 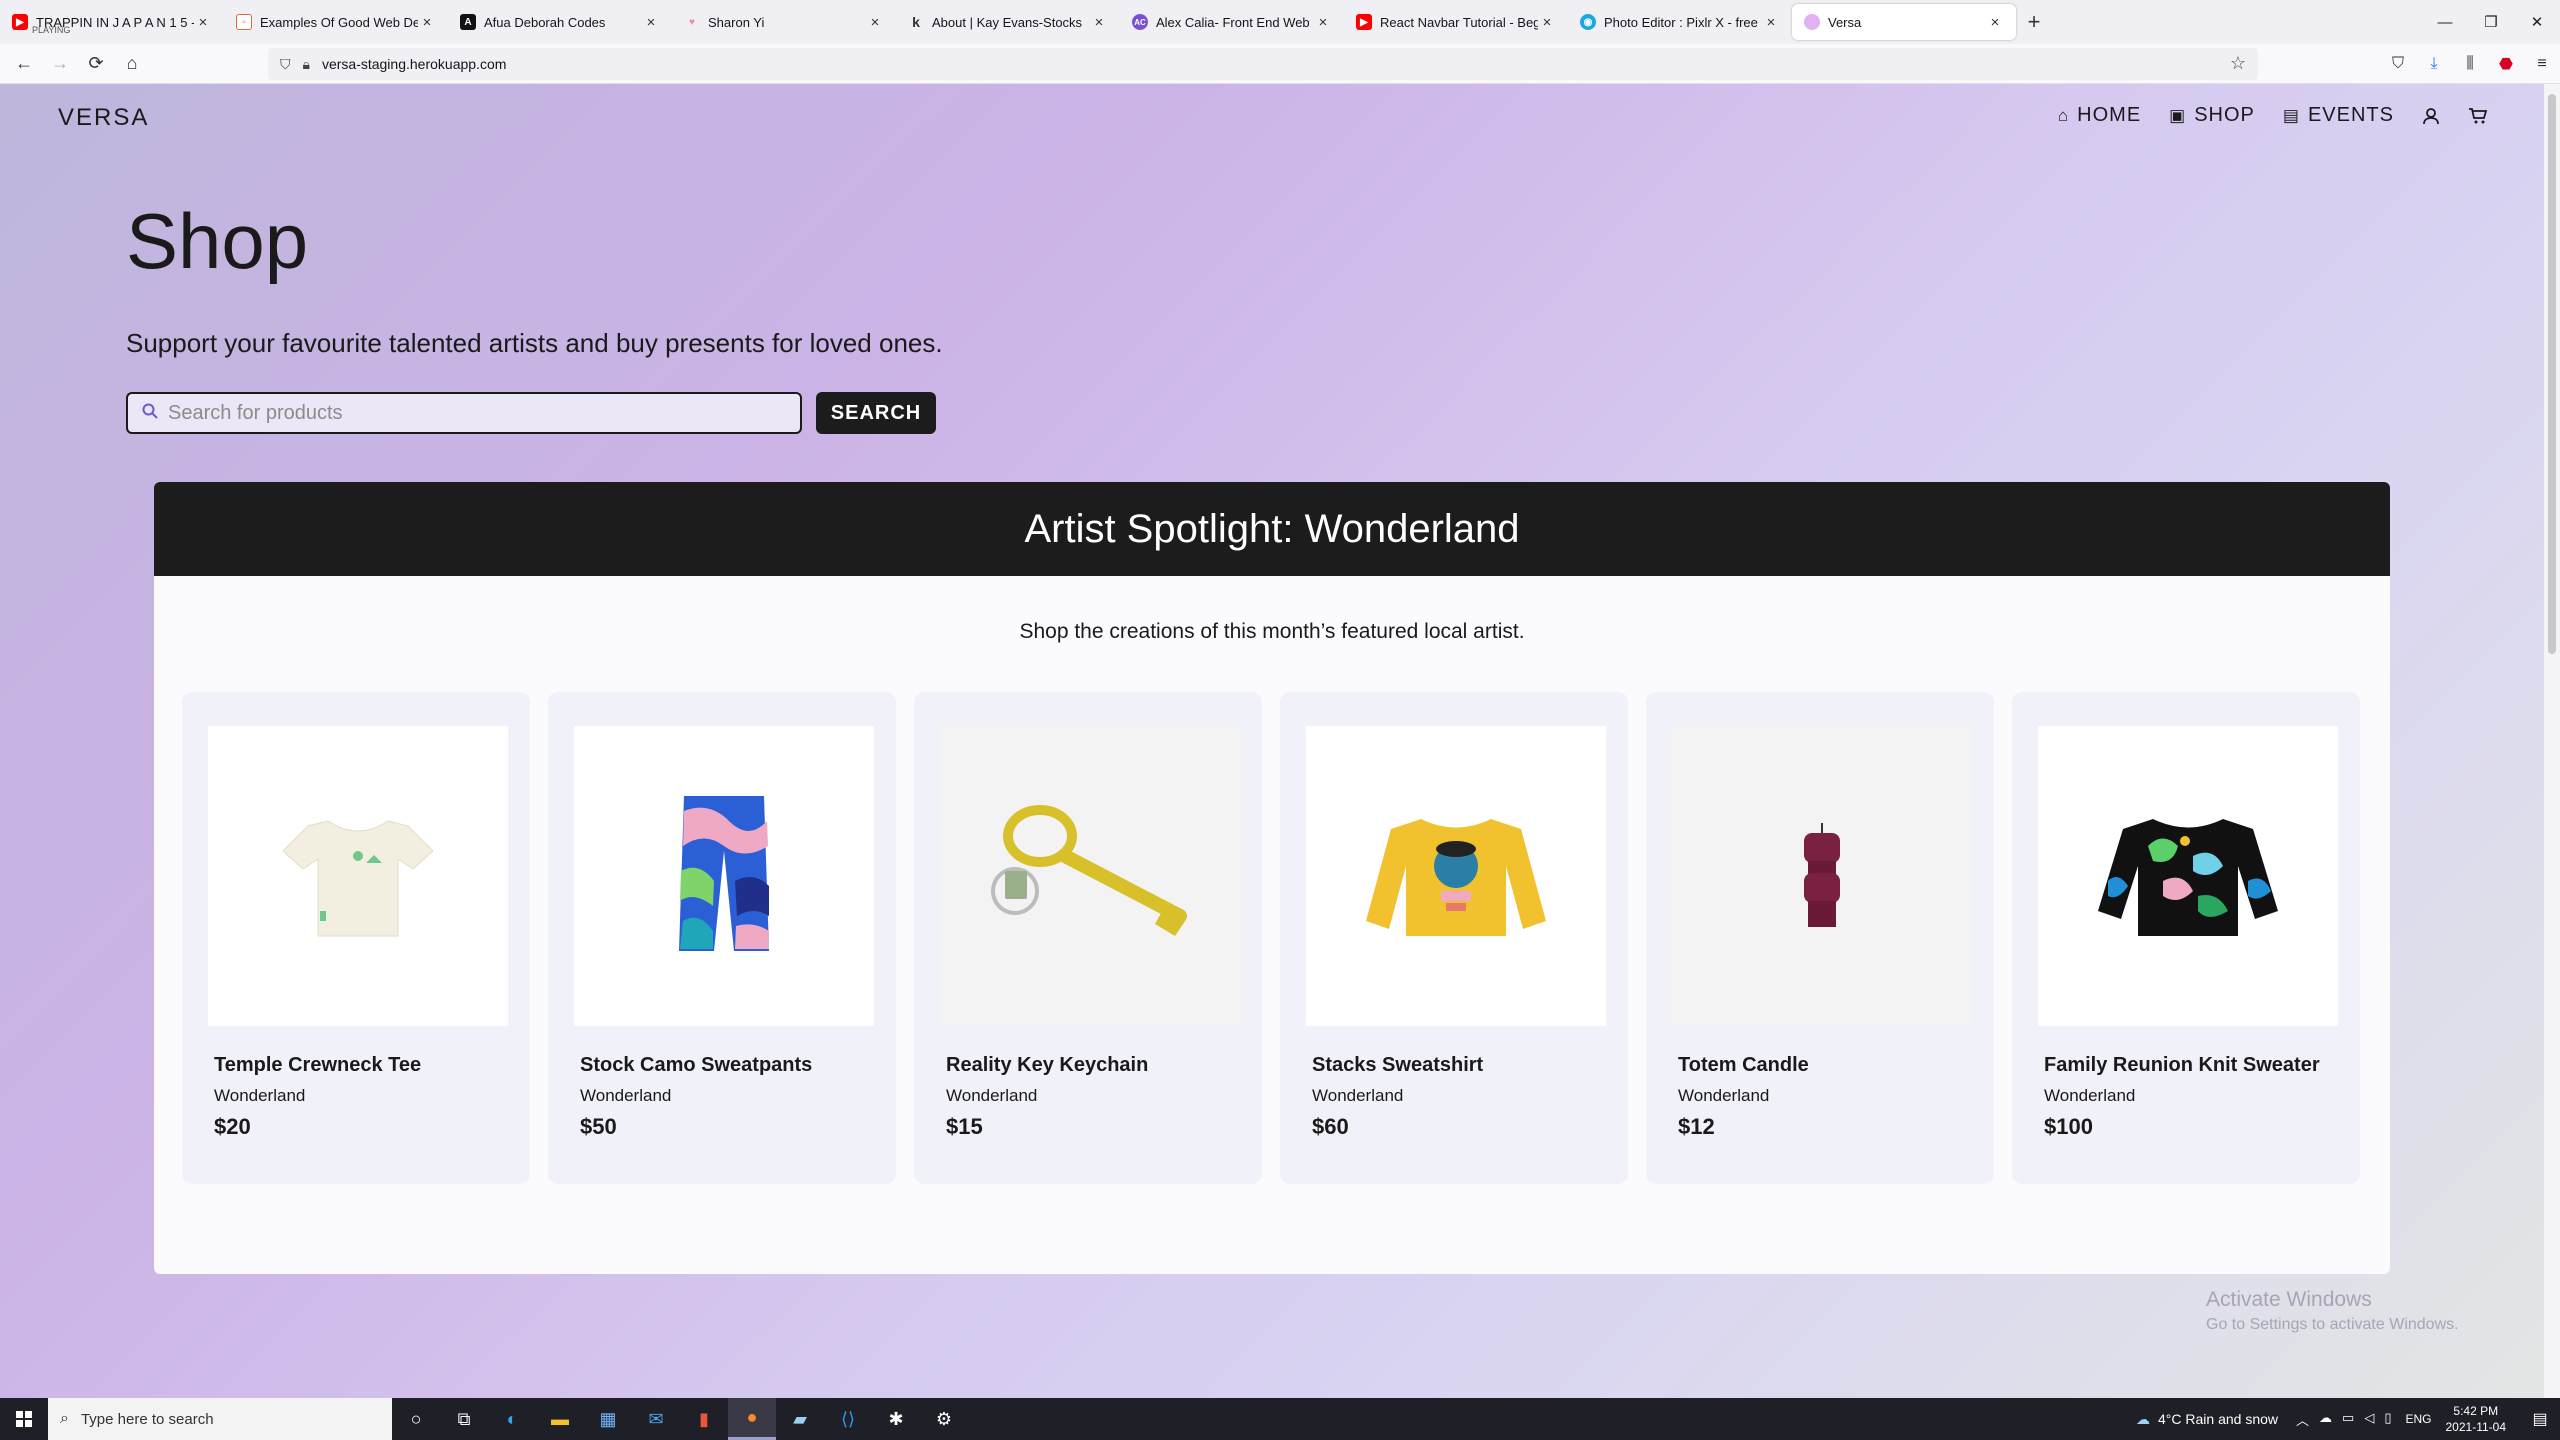 What do you see at coordinates (132, 64) in the screenshot?
I see `home-icon: ⌂` at bounding box center [132, 64].